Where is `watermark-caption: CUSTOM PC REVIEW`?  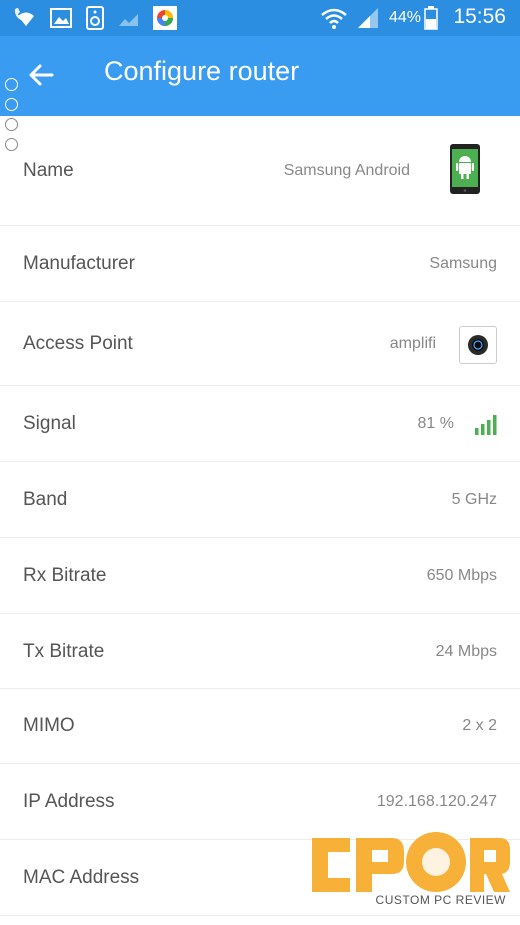
watermark-caption: CUSTOM PC REVIEW is located at coordinates (440, 900).